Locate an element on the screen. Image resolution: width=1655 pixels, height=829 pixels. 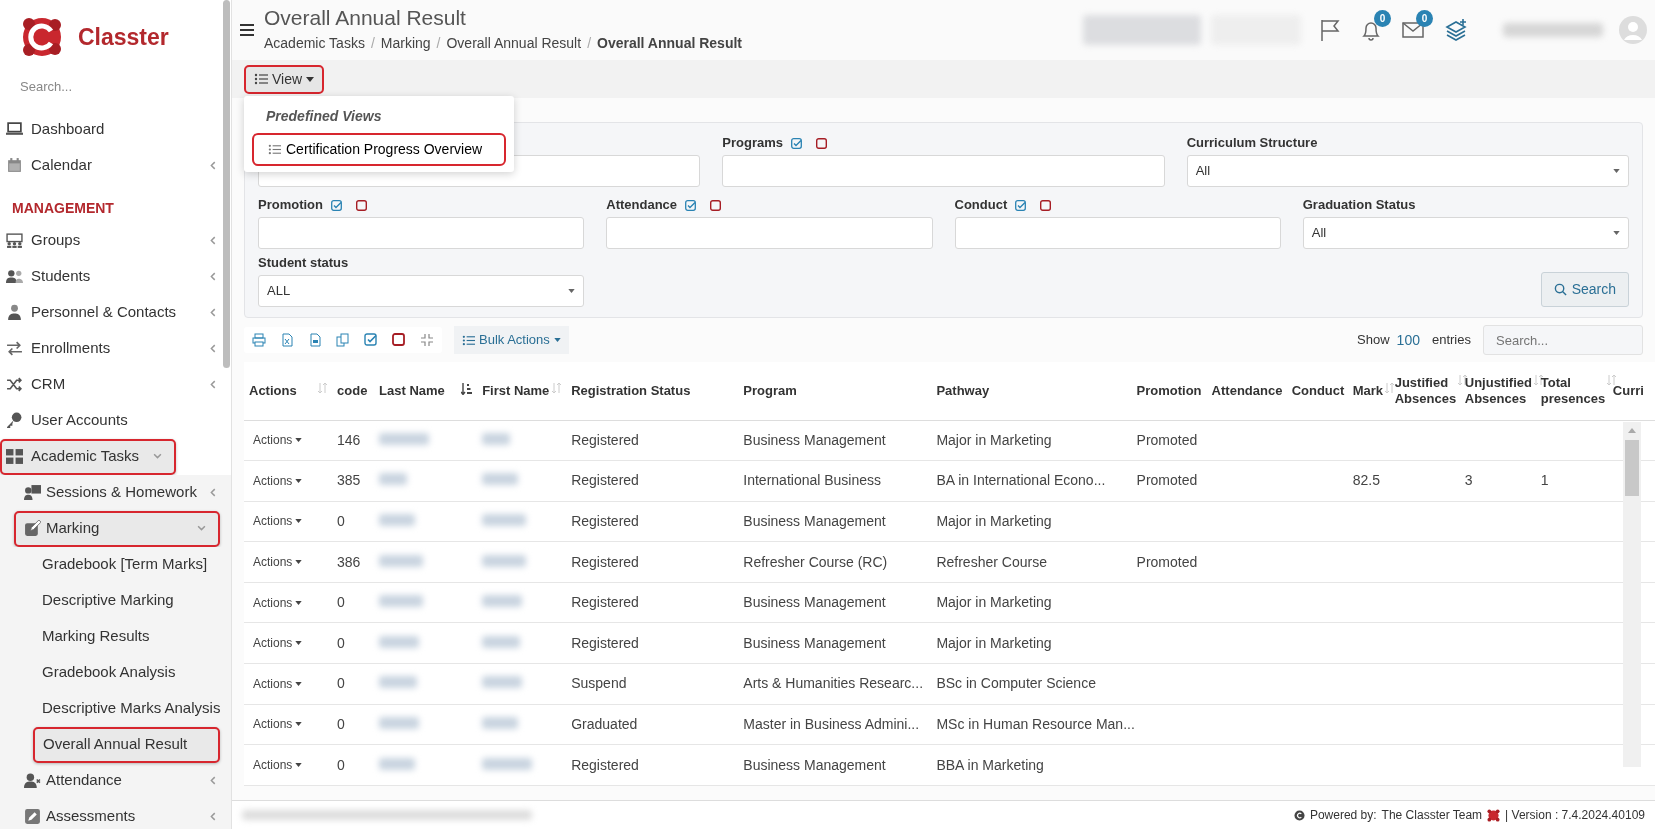
sidebar-item: Sessions & Homework is located at coordinates (115, 492).